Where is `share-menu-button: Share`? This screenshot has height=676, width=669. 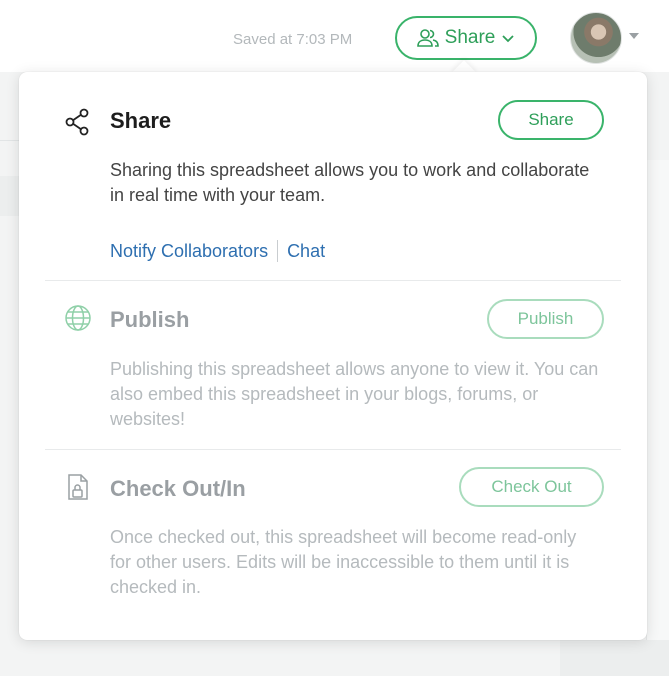 share-menu-button: Share is located at coordinates (466, 38).